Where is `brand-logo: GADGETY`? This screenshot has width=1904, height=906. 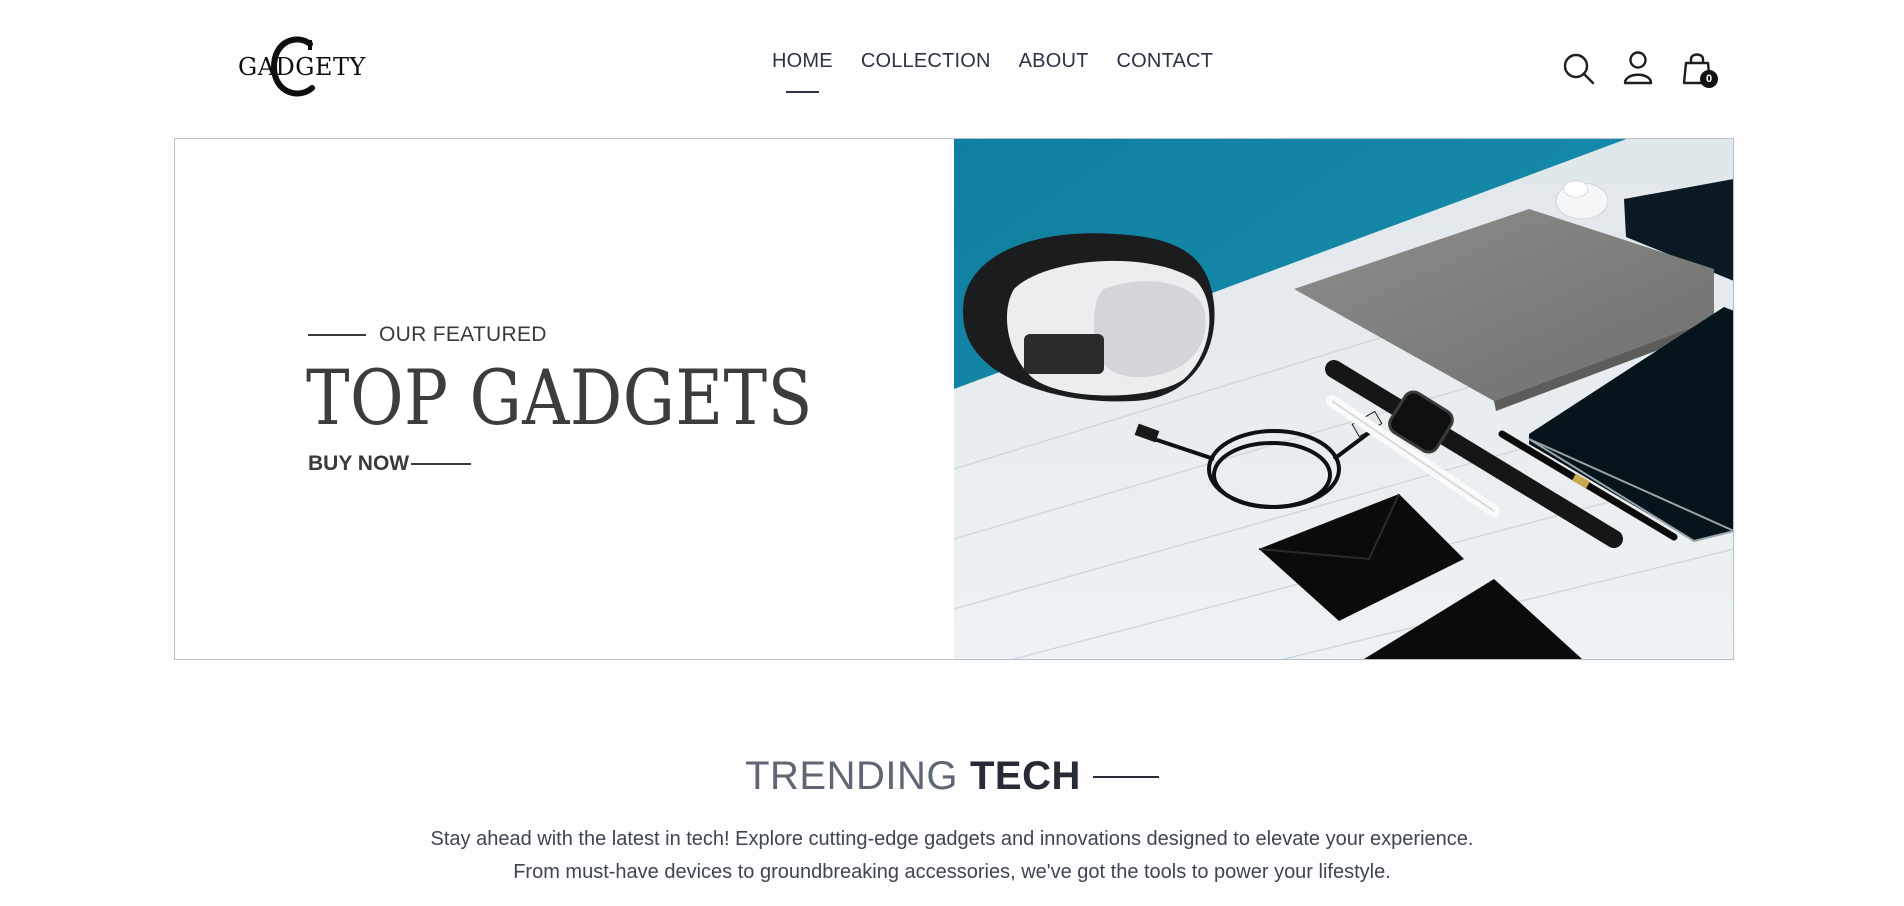 brand-logo: GADGETY is located at coordinates (302, 67).